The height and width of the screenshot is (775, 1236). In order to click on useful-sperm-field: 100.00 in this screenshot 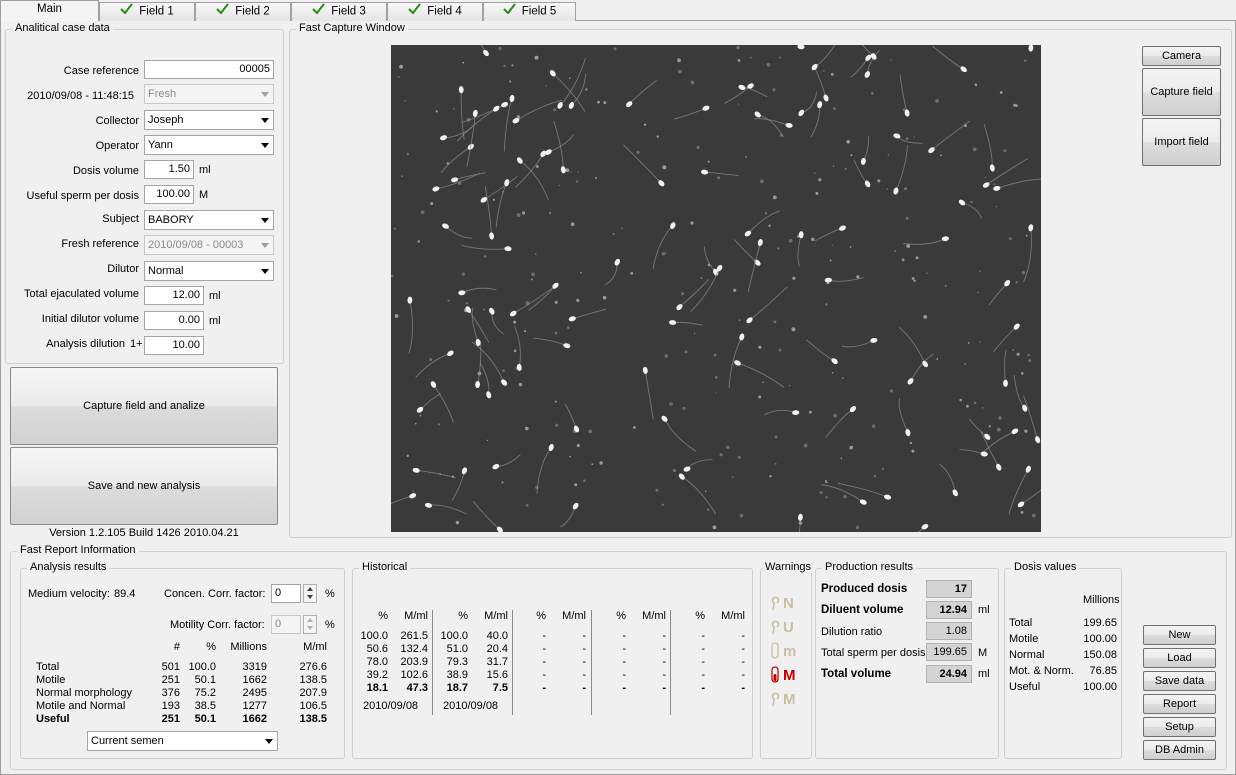, I will do `click(169, 194)`.